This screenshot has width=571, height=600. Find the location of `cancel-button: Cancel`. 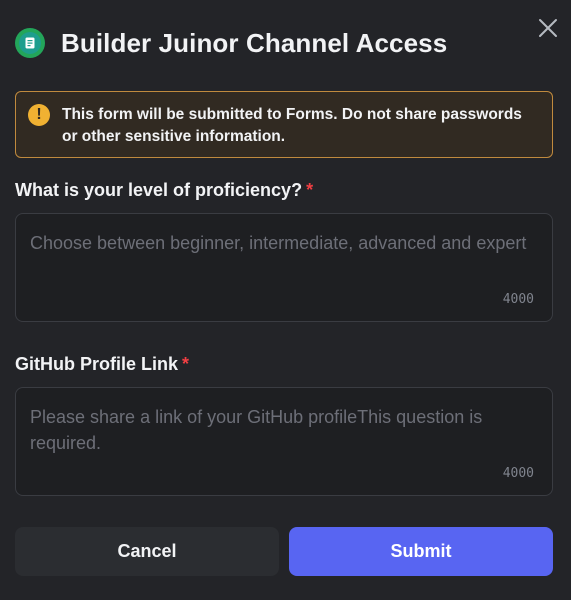

cancel-button: Cancel is located at coordinates (147, 551).